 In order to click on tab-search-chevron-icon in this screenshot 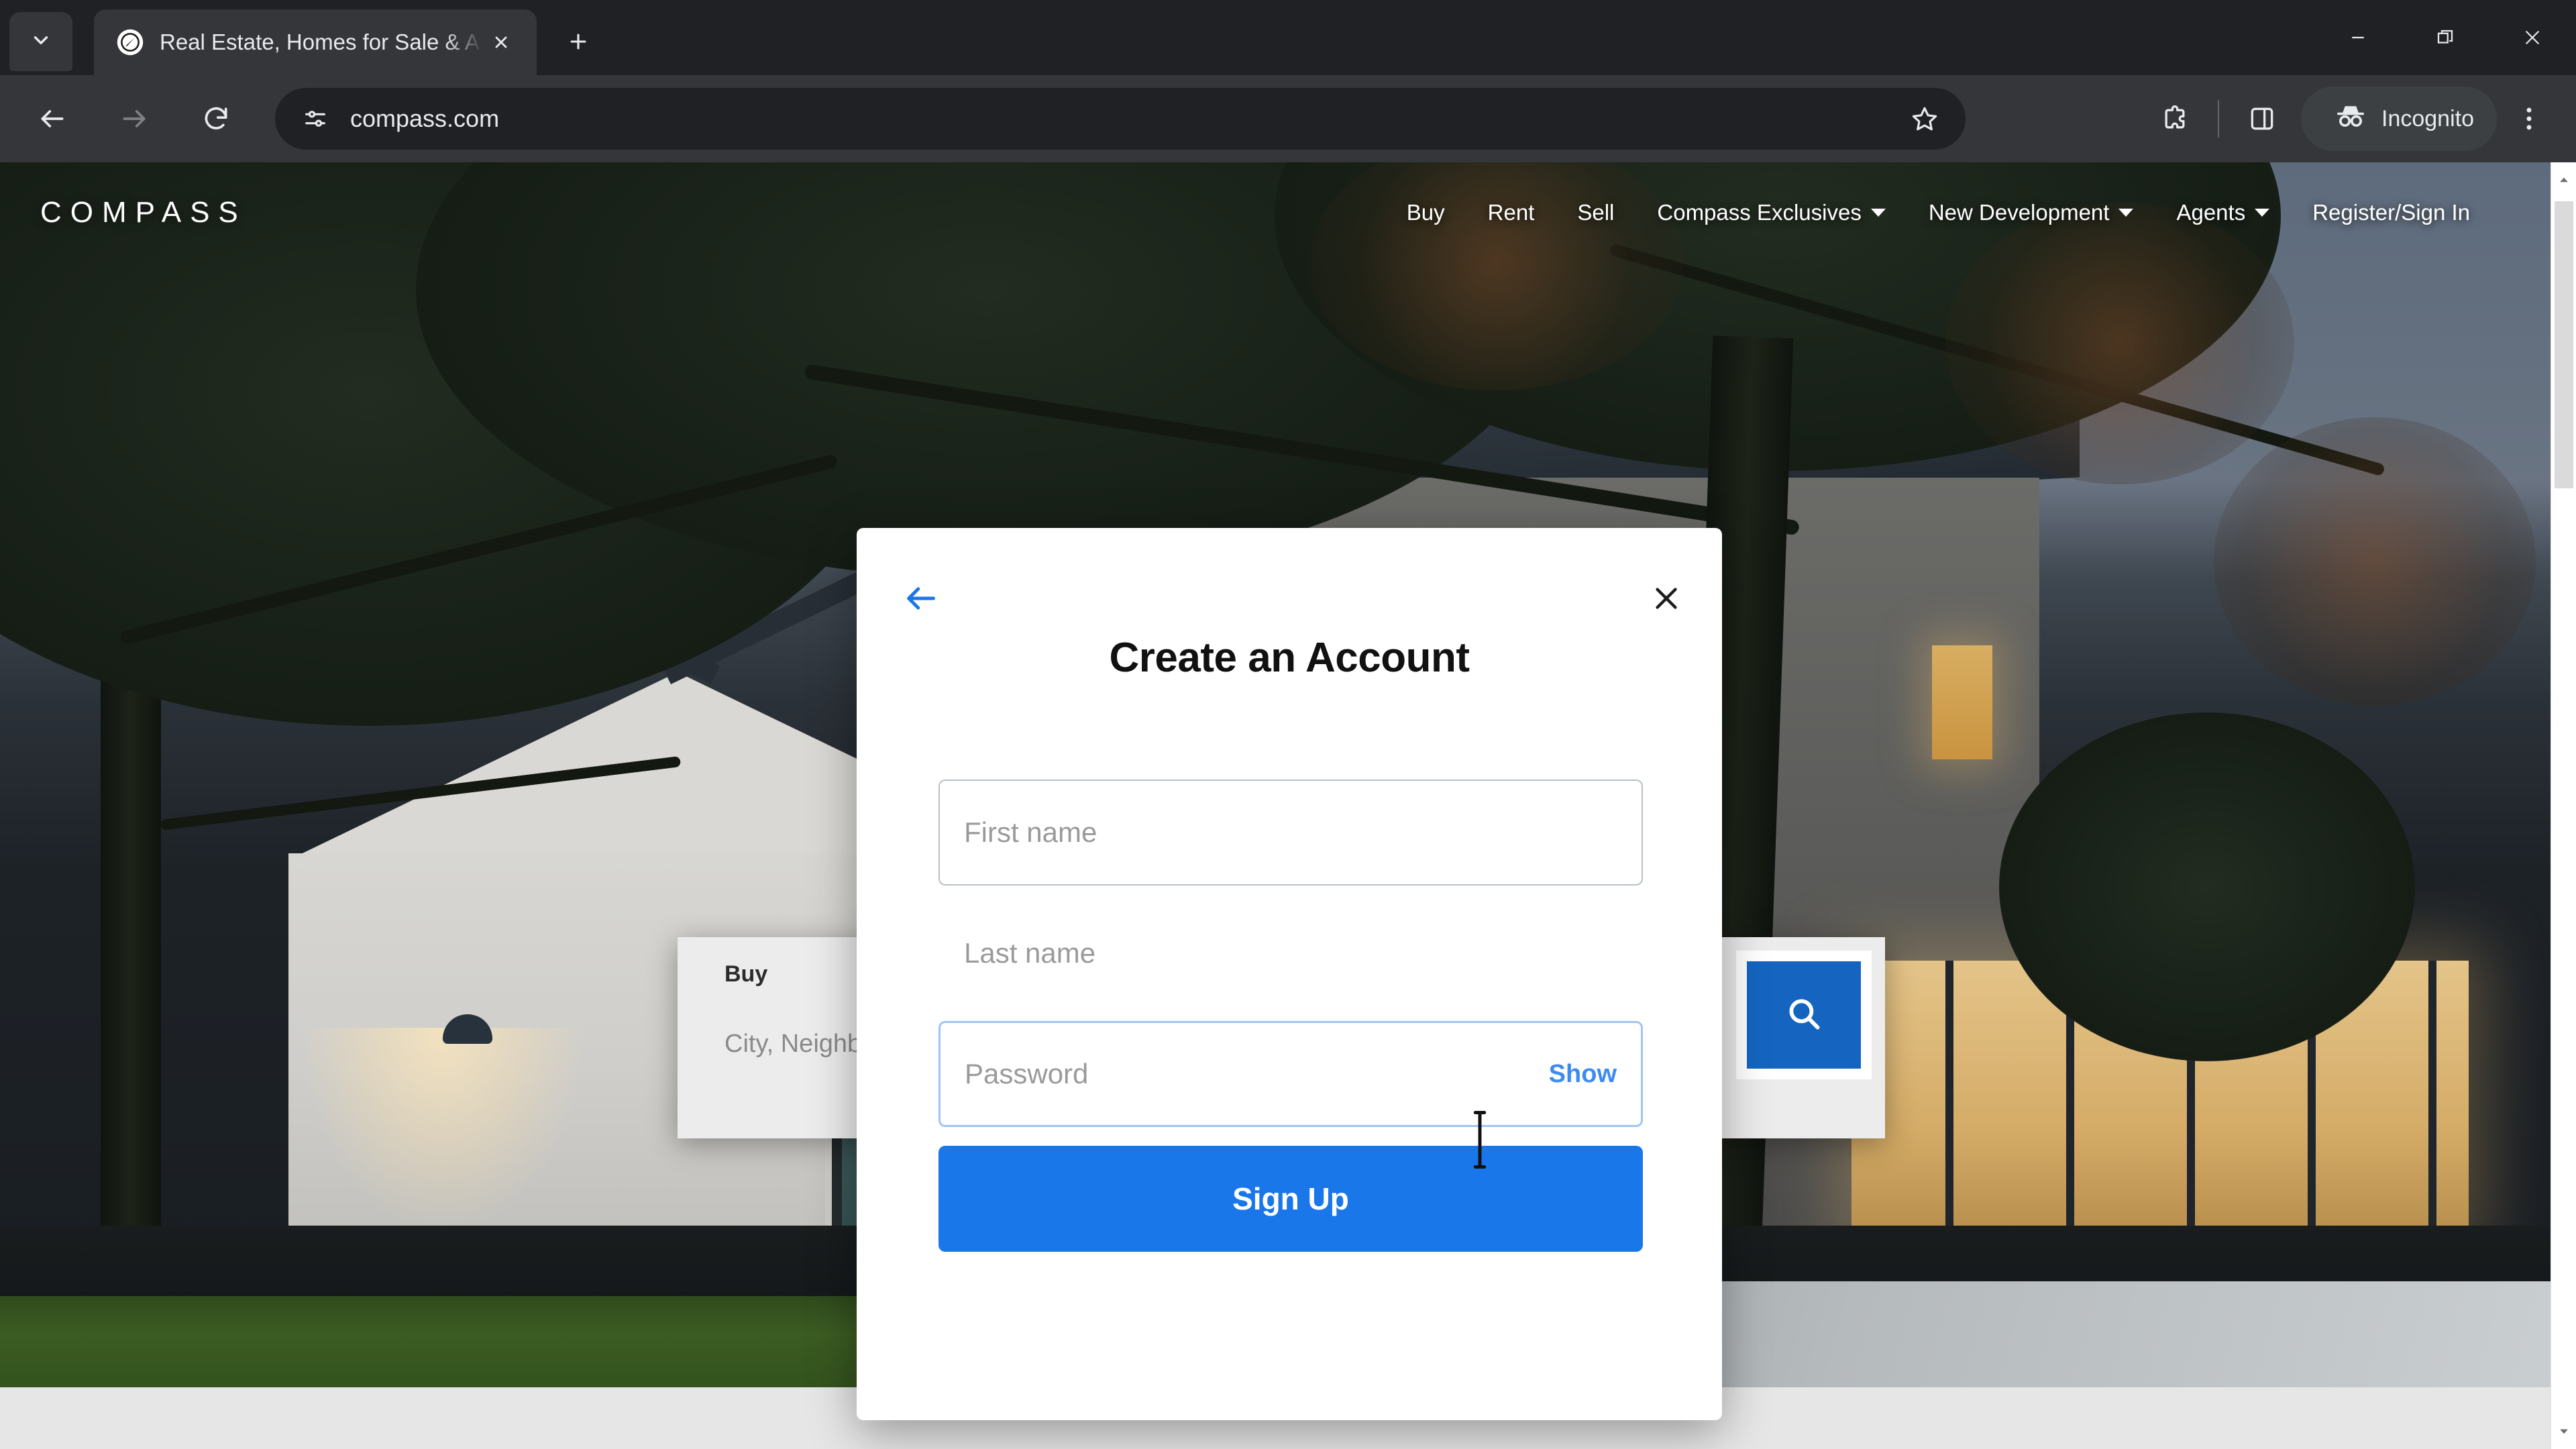, I will do `click(41, 42)`.